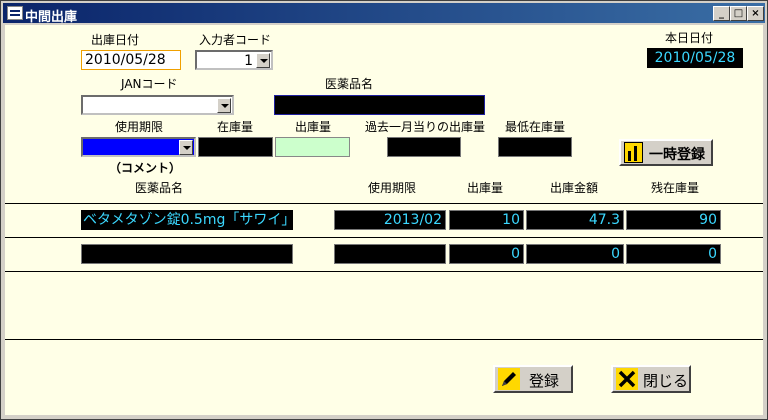 The height and width of the screenshot is (420, 768). I want to click on expiry-label: 使用期限, so click(139, 127).